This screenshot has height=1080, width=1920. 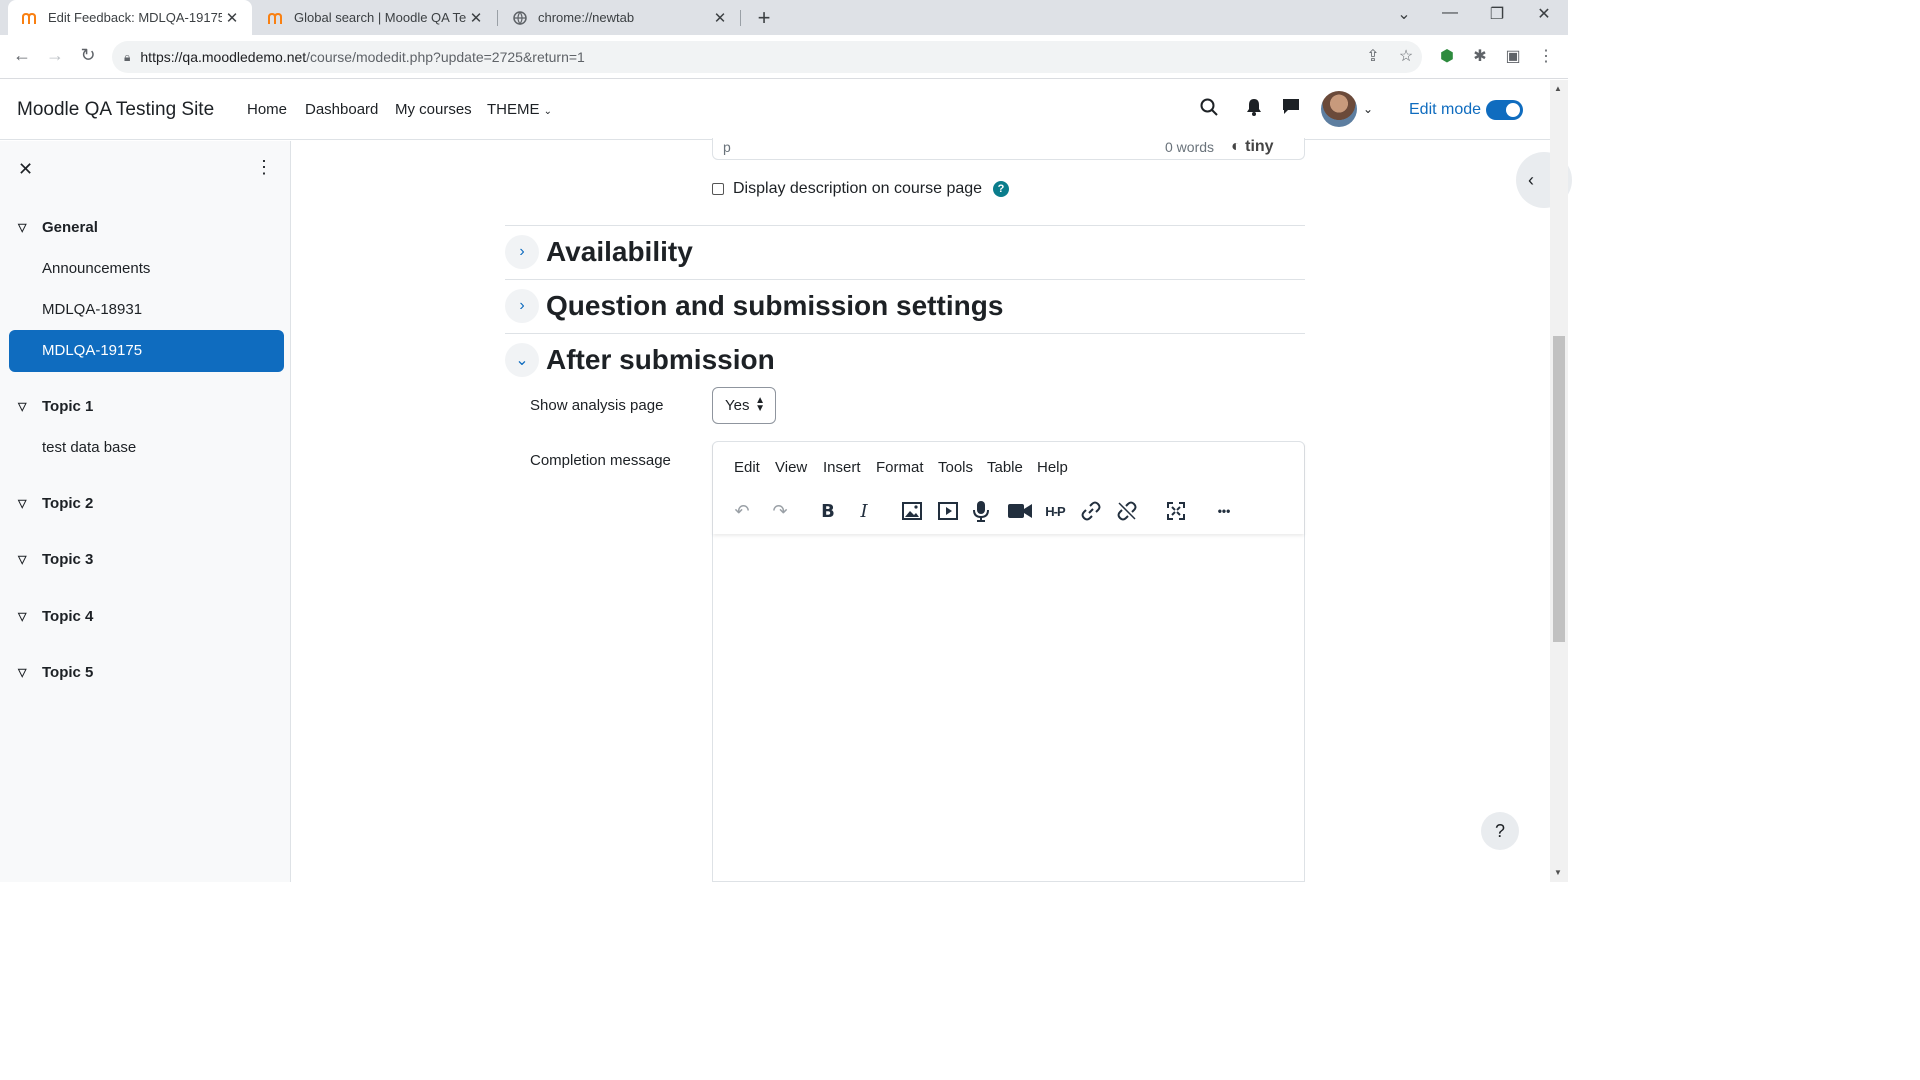 I want to click on drawer-item-announcements: Announcements, so click(x=96, y=268).